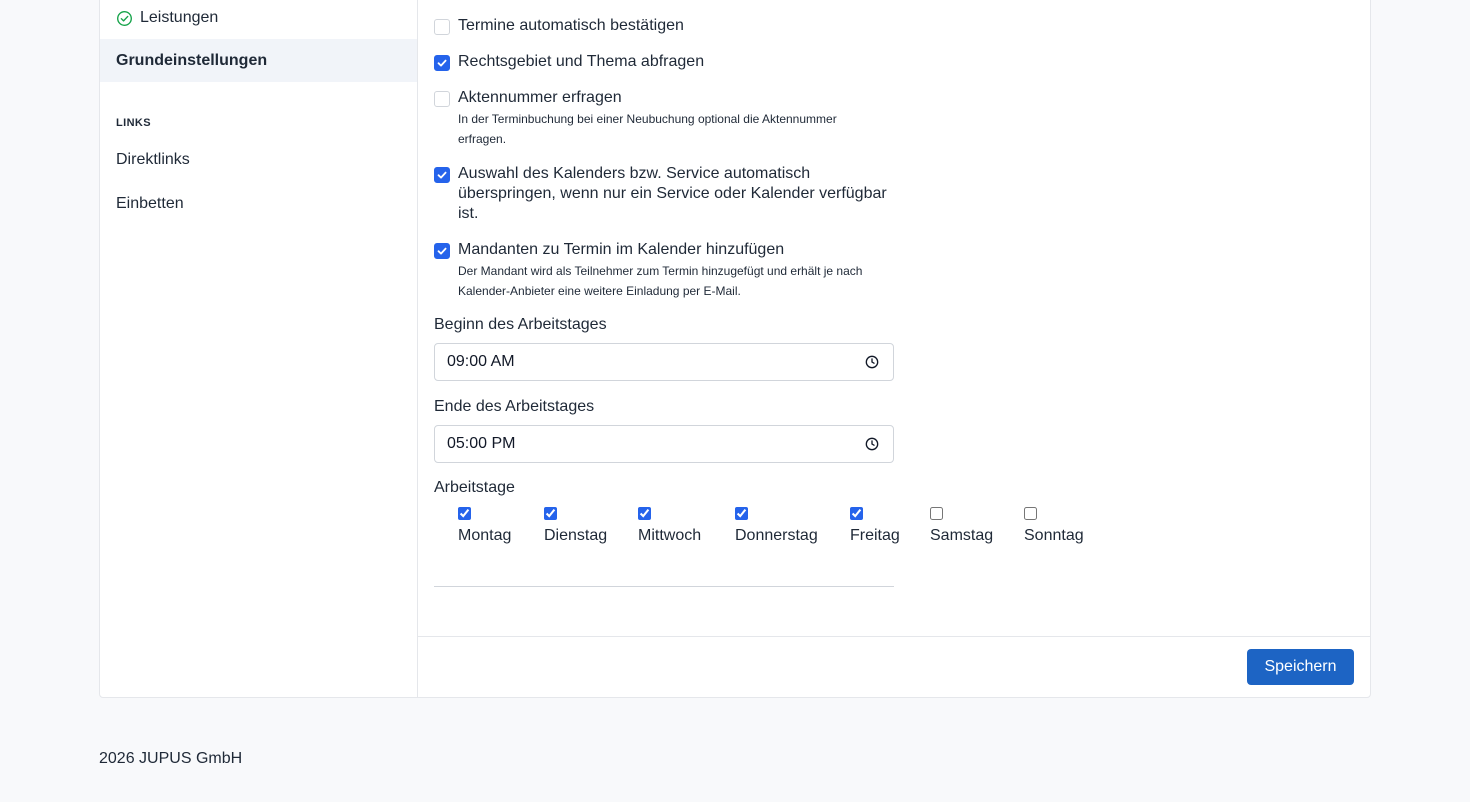 Image resolution: width=1470 pixels, height=802 pixels. Describe the element at coordinates (192, 60) in the screenshot. I see `sidebar-item-label: Grundeinstellungen` at that location.